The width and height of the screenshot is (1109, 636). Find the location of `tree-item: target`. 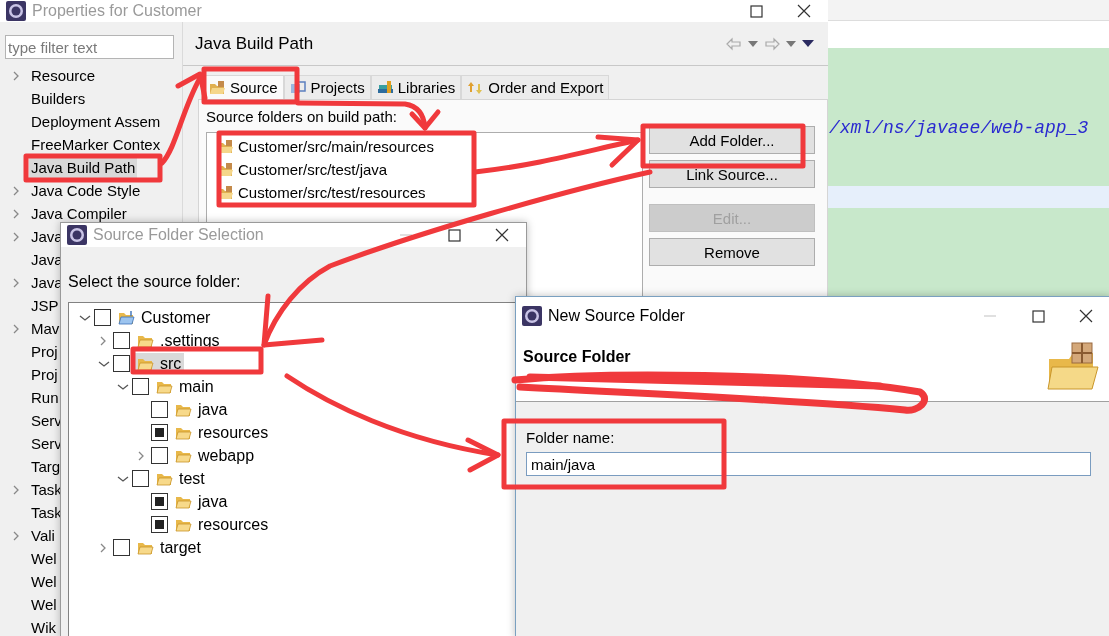

tree-item: target is located at coordinates (169, 547).